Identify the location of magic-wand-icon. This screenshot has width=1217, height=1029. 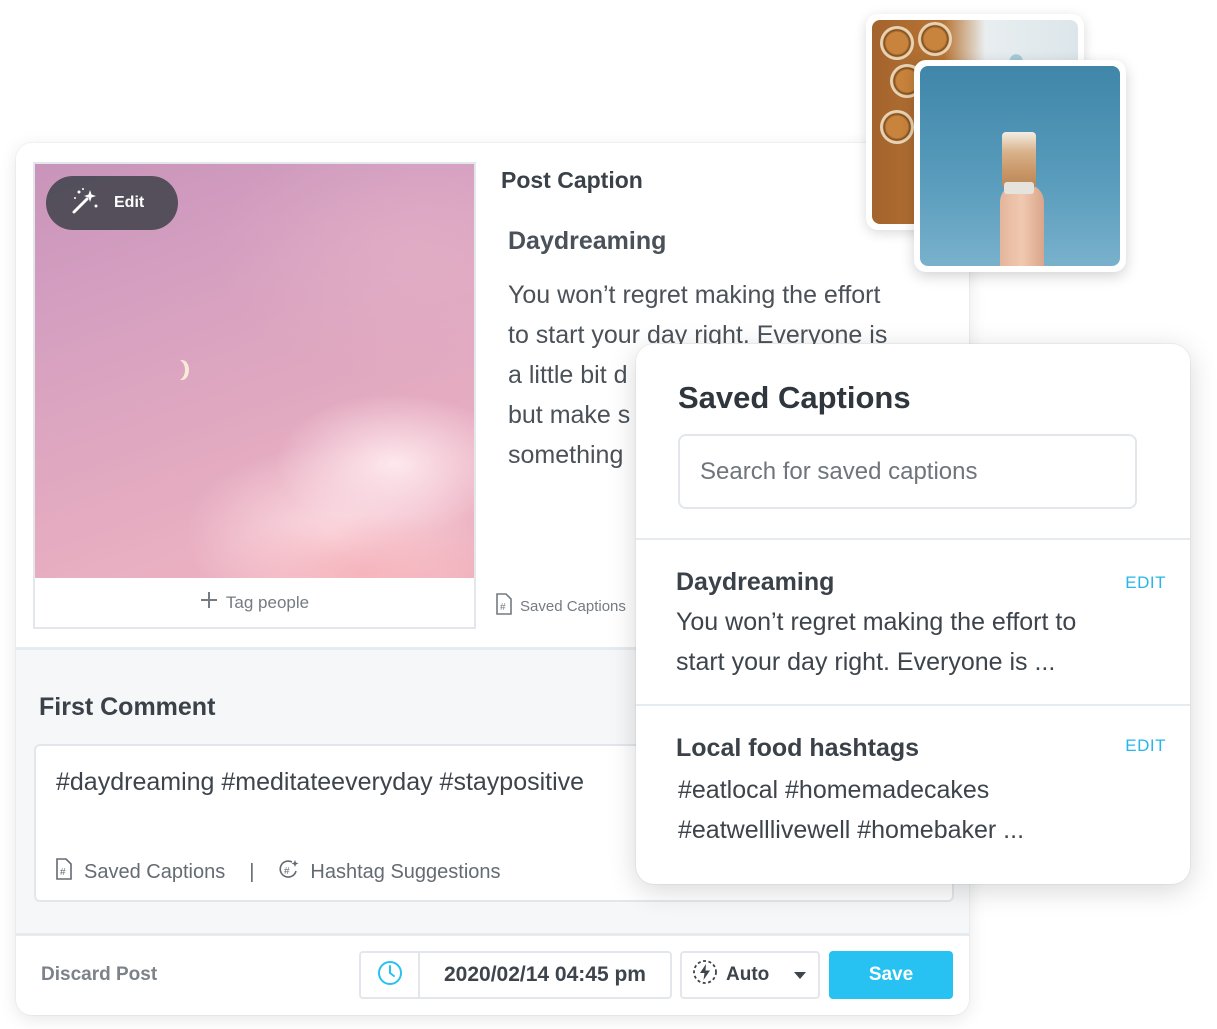
(85, 203).